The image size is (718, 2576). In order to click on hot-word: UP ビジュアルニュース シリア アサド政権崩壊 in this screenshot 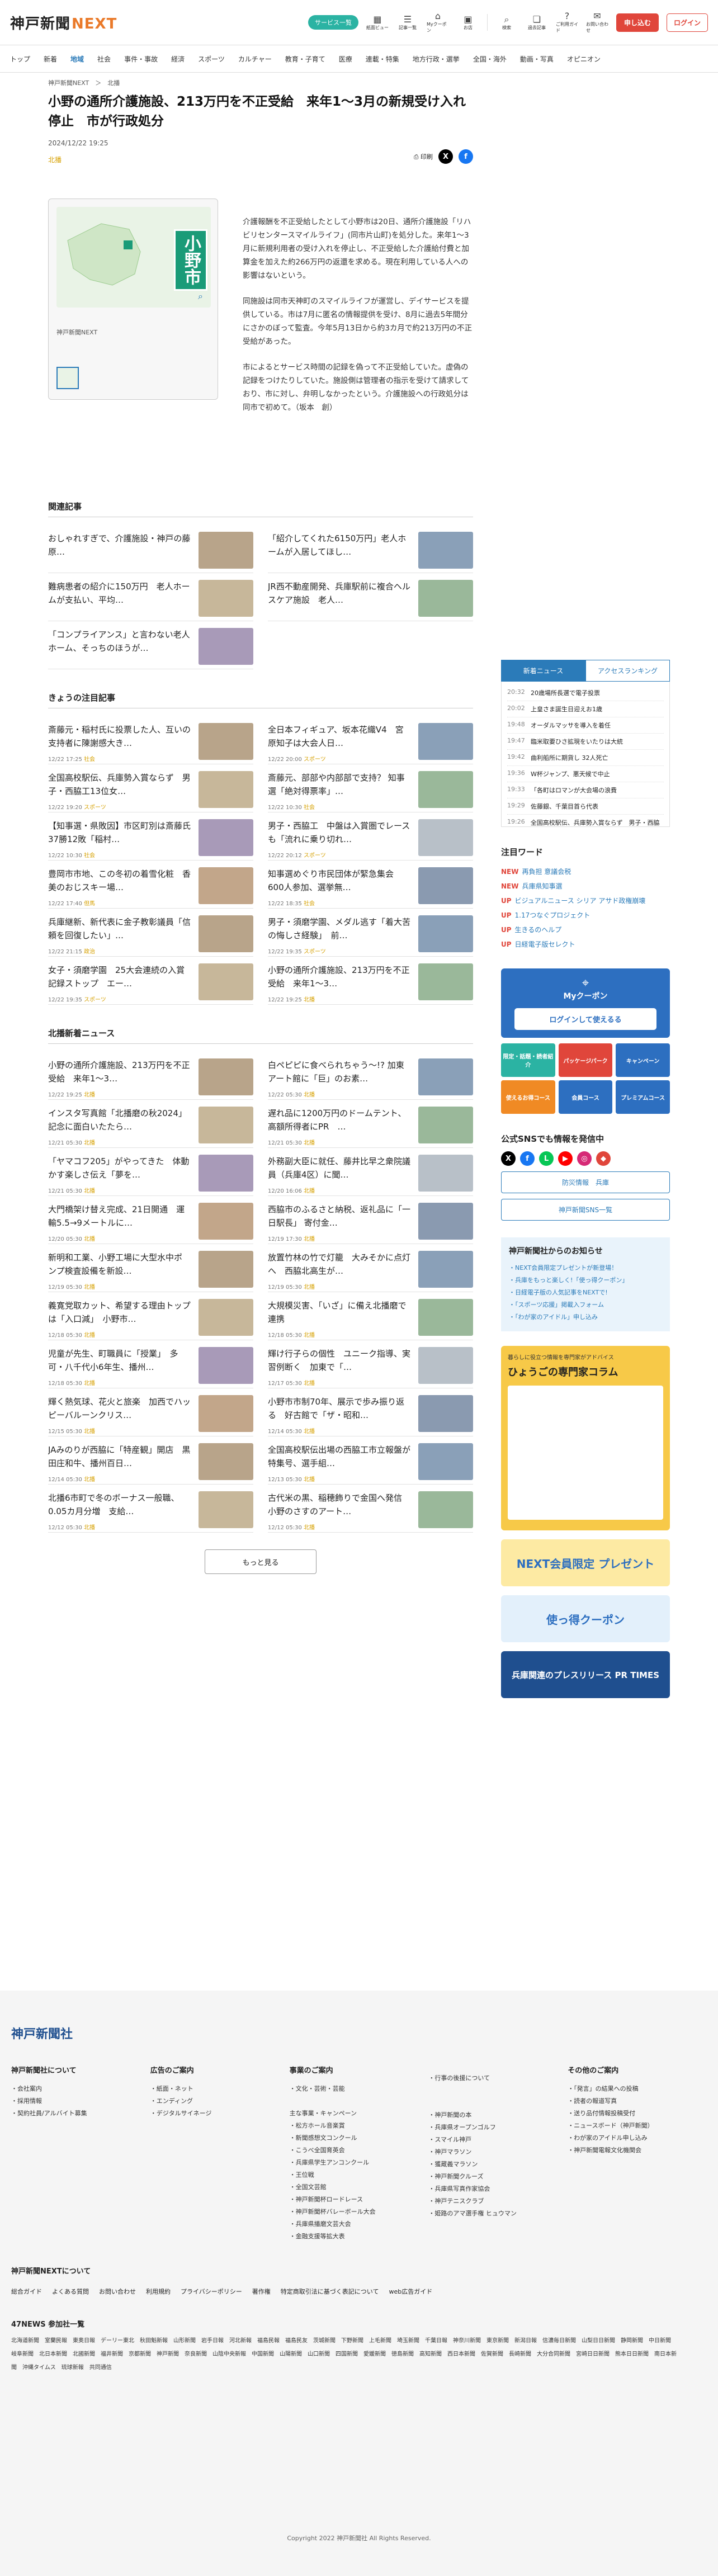, I will do `click(585, 901)`.